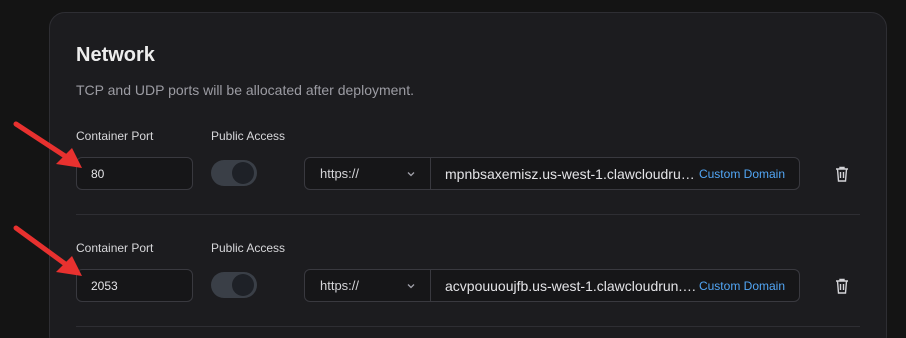 The width and height of the screenshot is (906, 338). I want to click on domain-value: mpnbsaxemisz.us-west-1.clawcloudrun.com, so click(565, 174).